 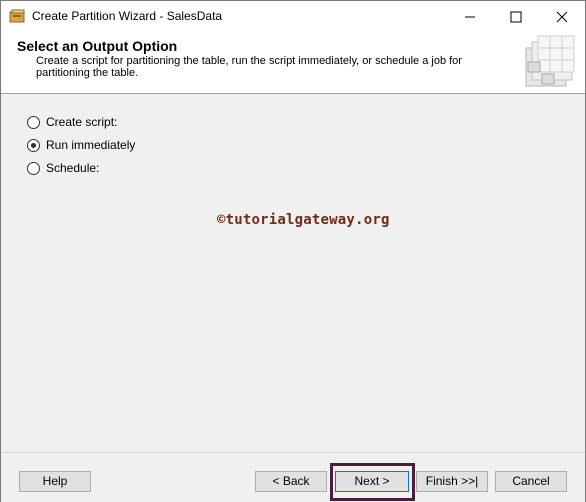 I want to click on close-icon, so click(x=562, y=17).